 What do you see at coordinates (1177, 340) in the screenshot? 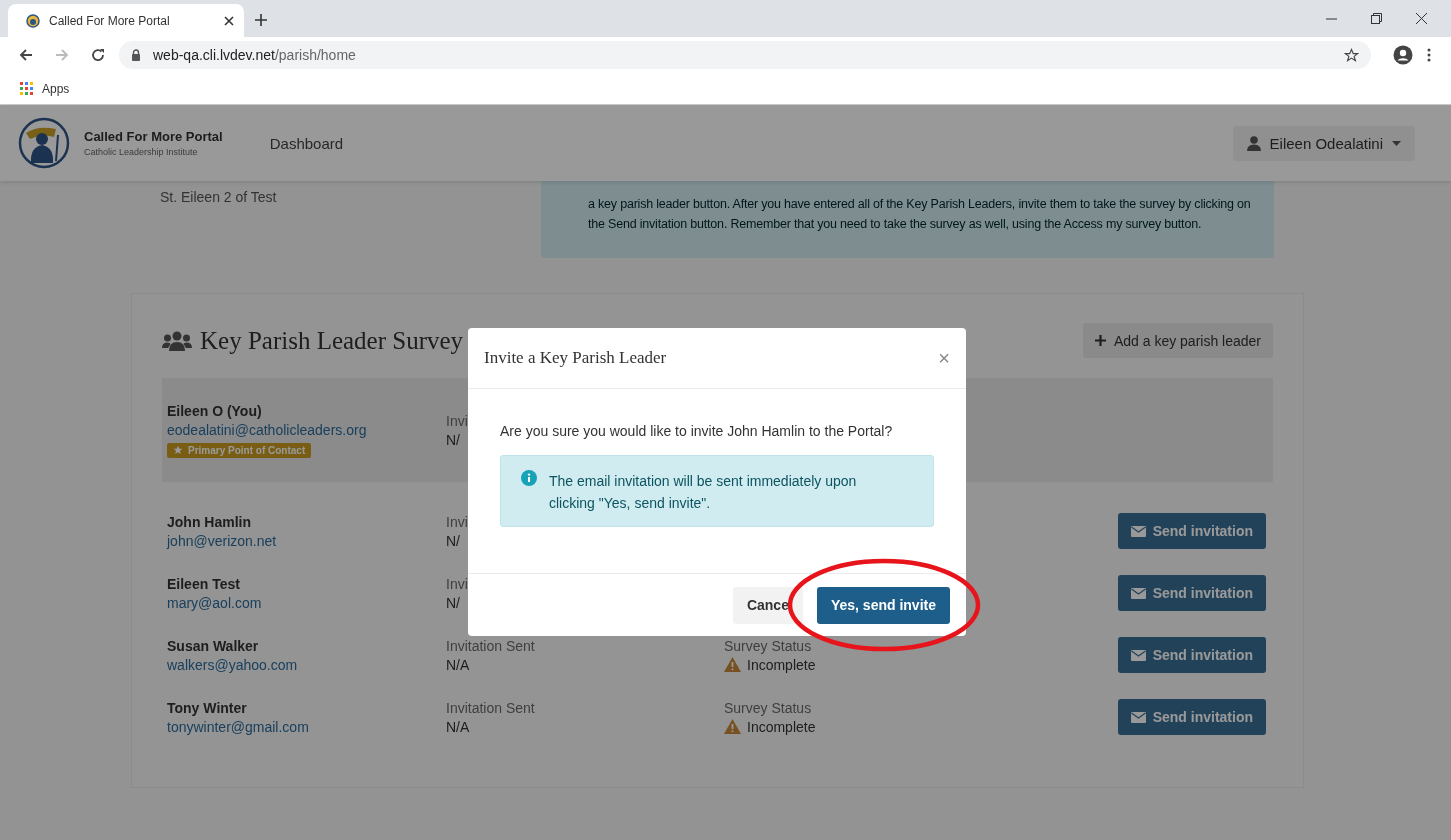
I see `add-leader-button: Add a key parish leader` at bounding box center [1177, 340].